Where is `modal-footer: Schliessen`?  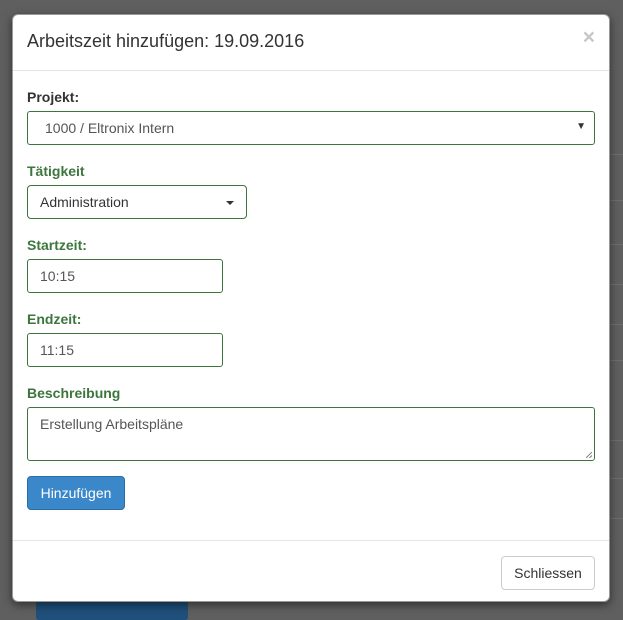
modal-footer: Schliessen is located at coordinates (311, 571).